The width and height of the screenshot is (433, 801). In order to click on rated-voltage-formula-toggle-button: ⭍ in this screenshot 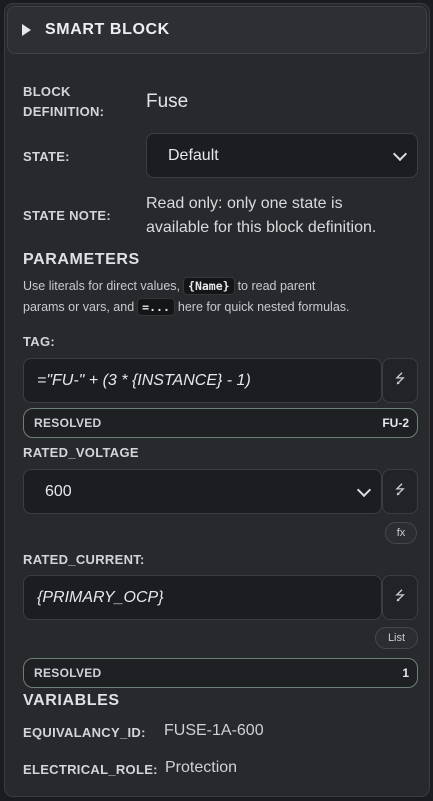, I will do `click(400, 491)`.